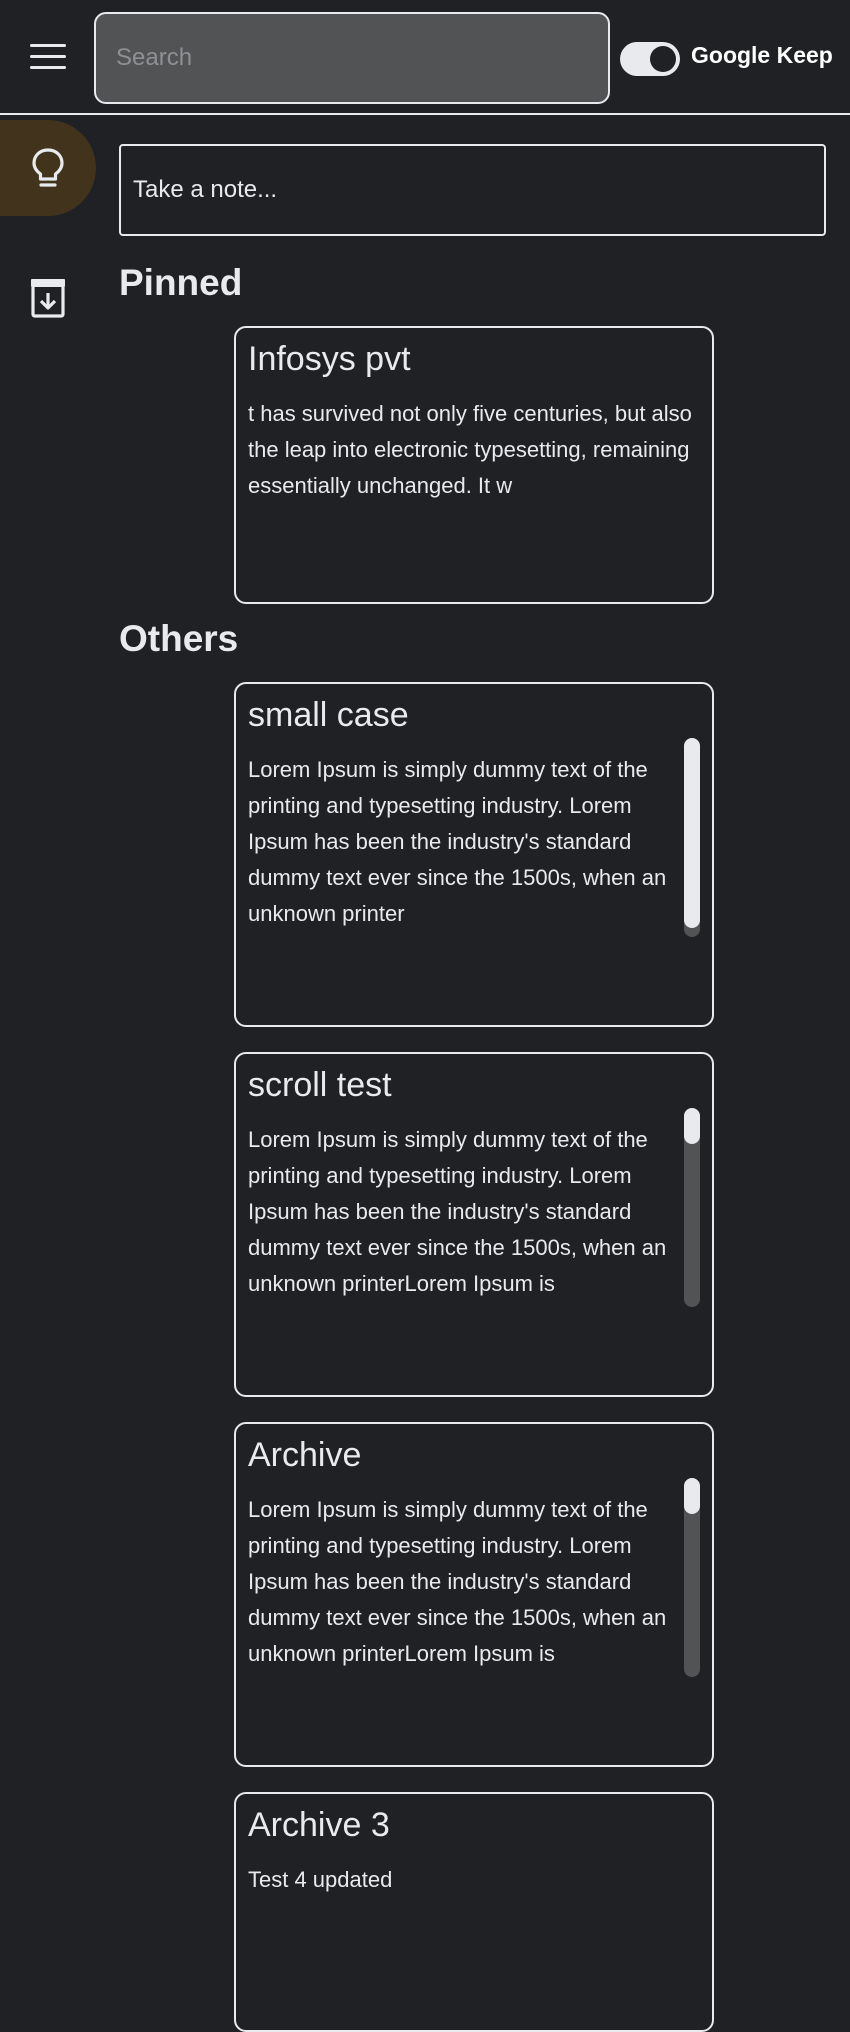  Describe the element at coordinates (474, 1912) in the screenshot. I see `note-card: Archive 3 Test 4 updated` at that location.